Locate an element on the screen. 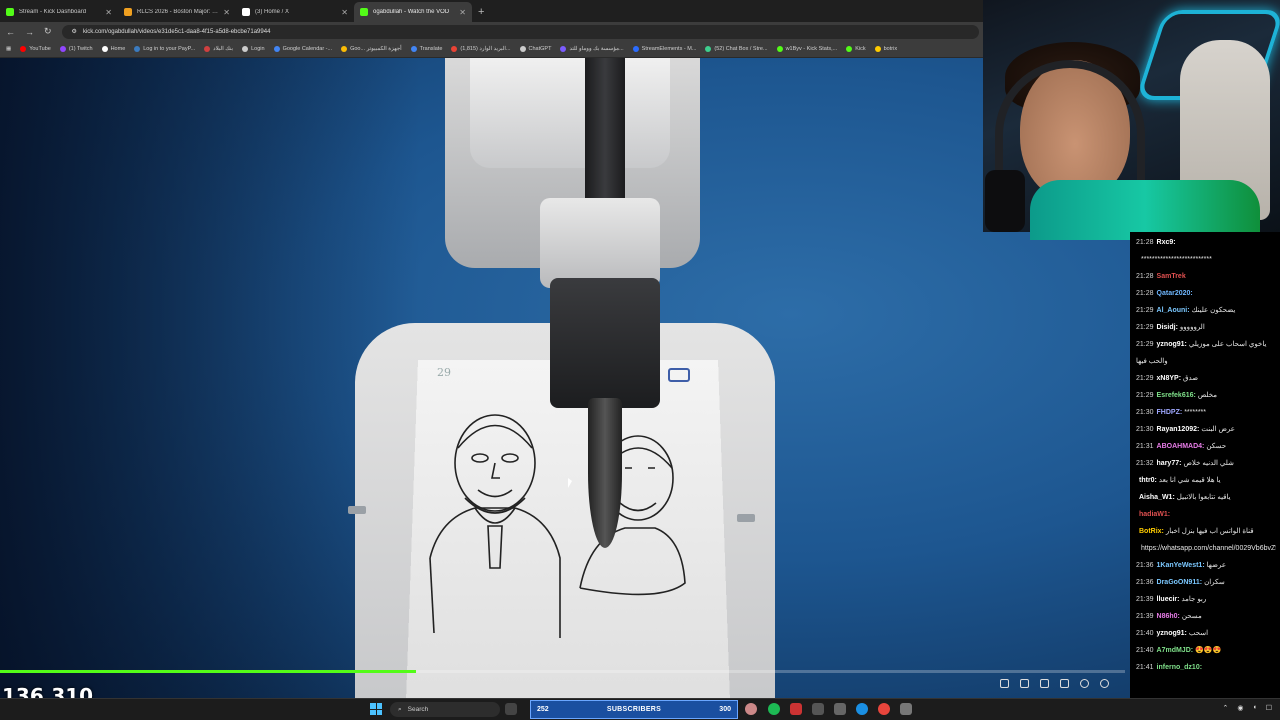 The height and width of the screenshot is (720, 1280). bookmark-item: Goo... أجهزة الكمبيوتر is located at coordinates (371, 49).